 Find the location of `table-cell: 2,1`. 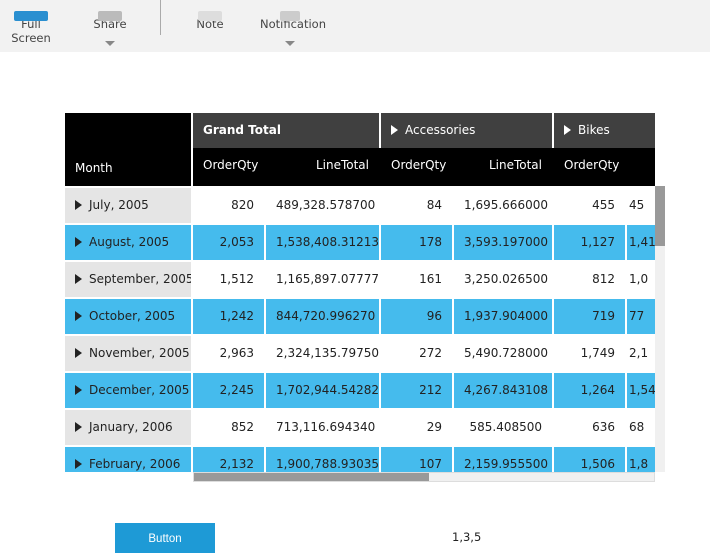

table-cell: 2,1 is located at coordinates (641, 353).